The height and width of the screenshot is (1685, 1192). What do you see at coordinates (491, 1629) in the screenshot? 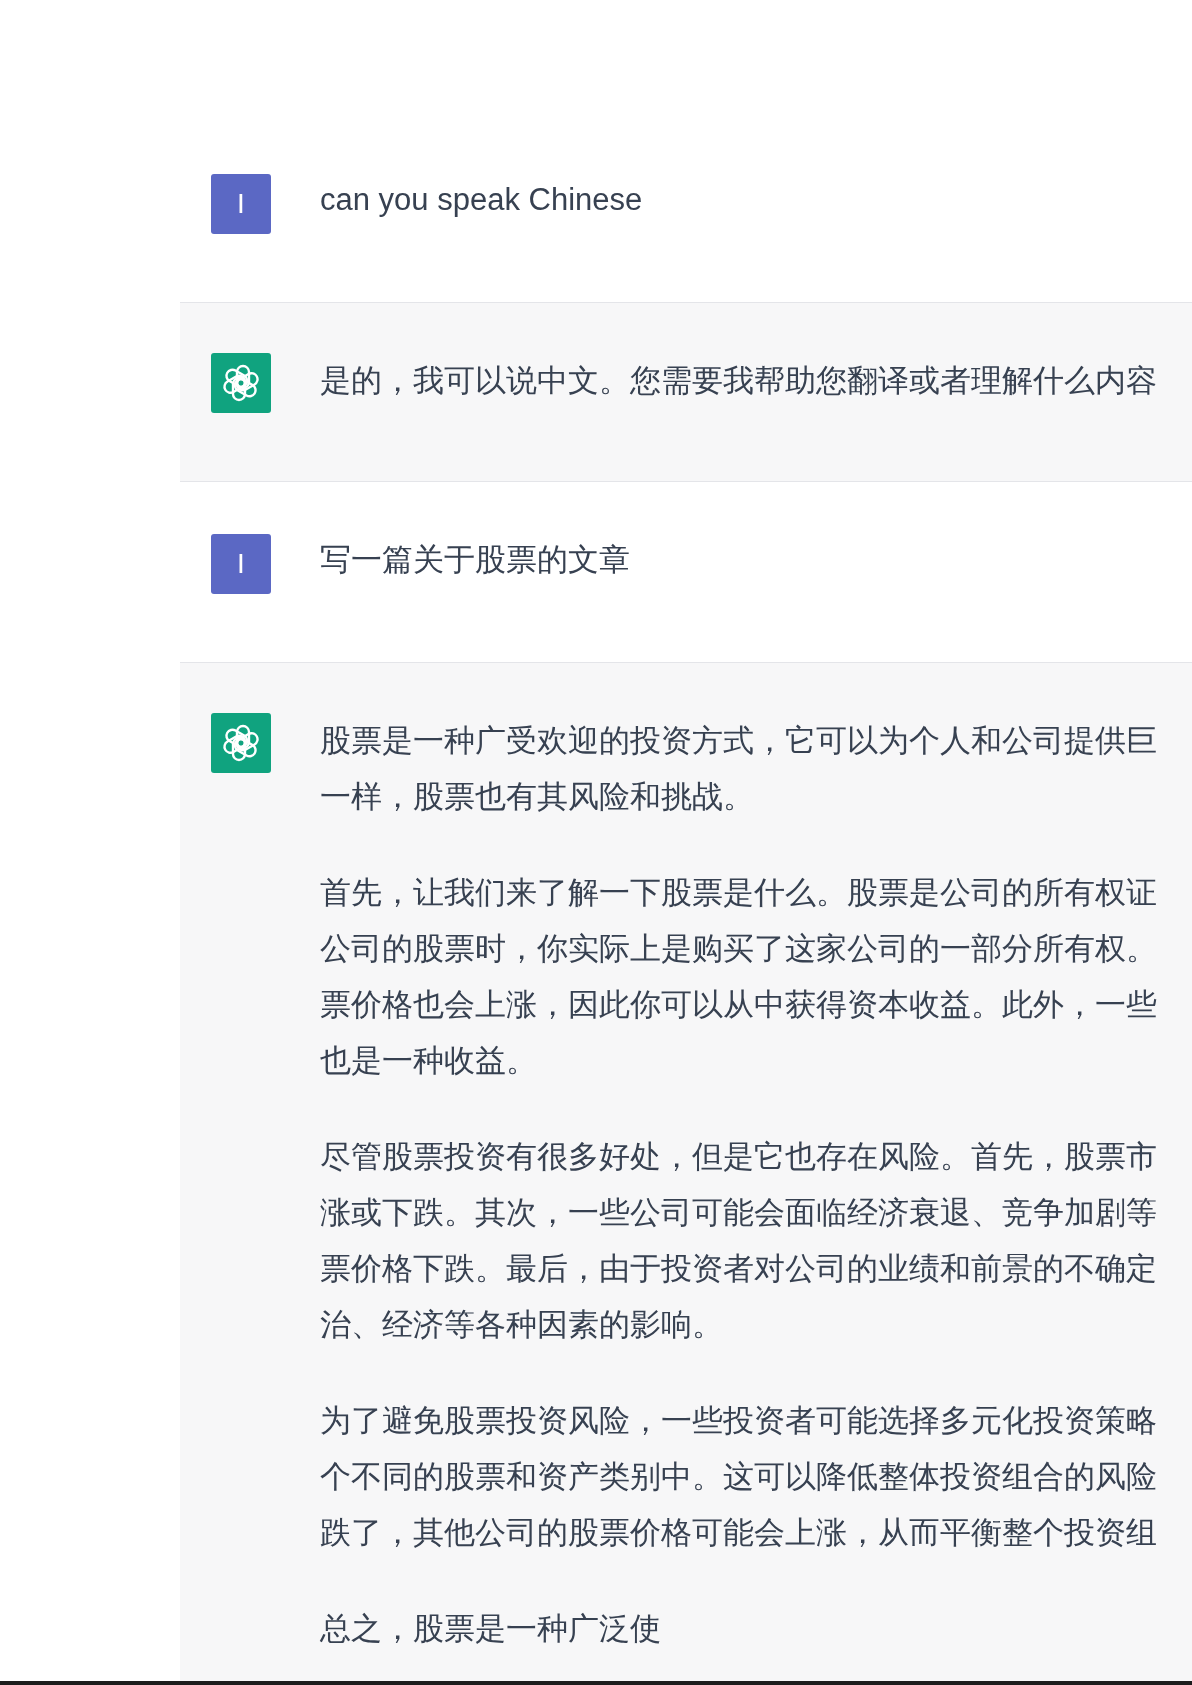
I see `reply-paragraph: 总之，股票是一种广泛使` at bounding box center [491, 1629].